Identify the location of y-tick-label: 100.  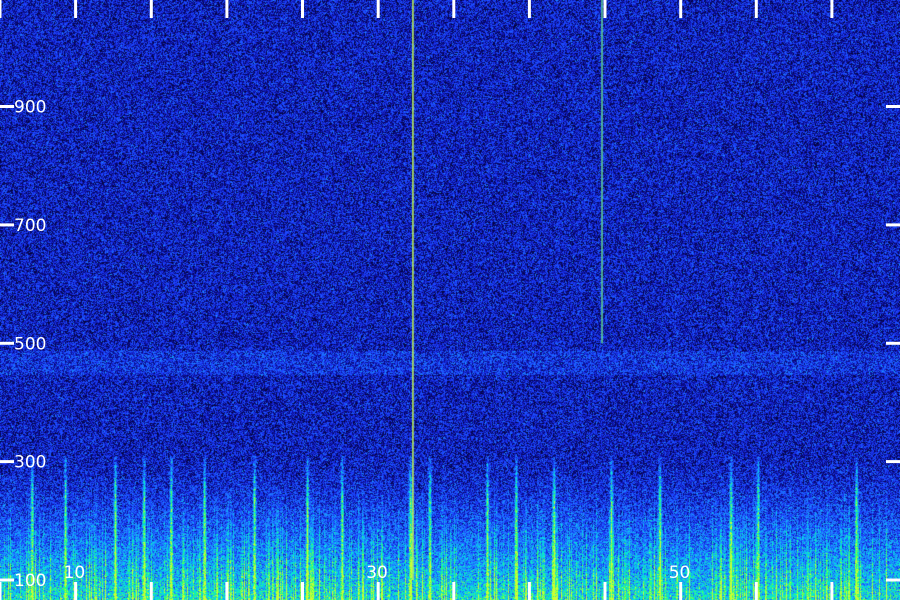
(30, 581).